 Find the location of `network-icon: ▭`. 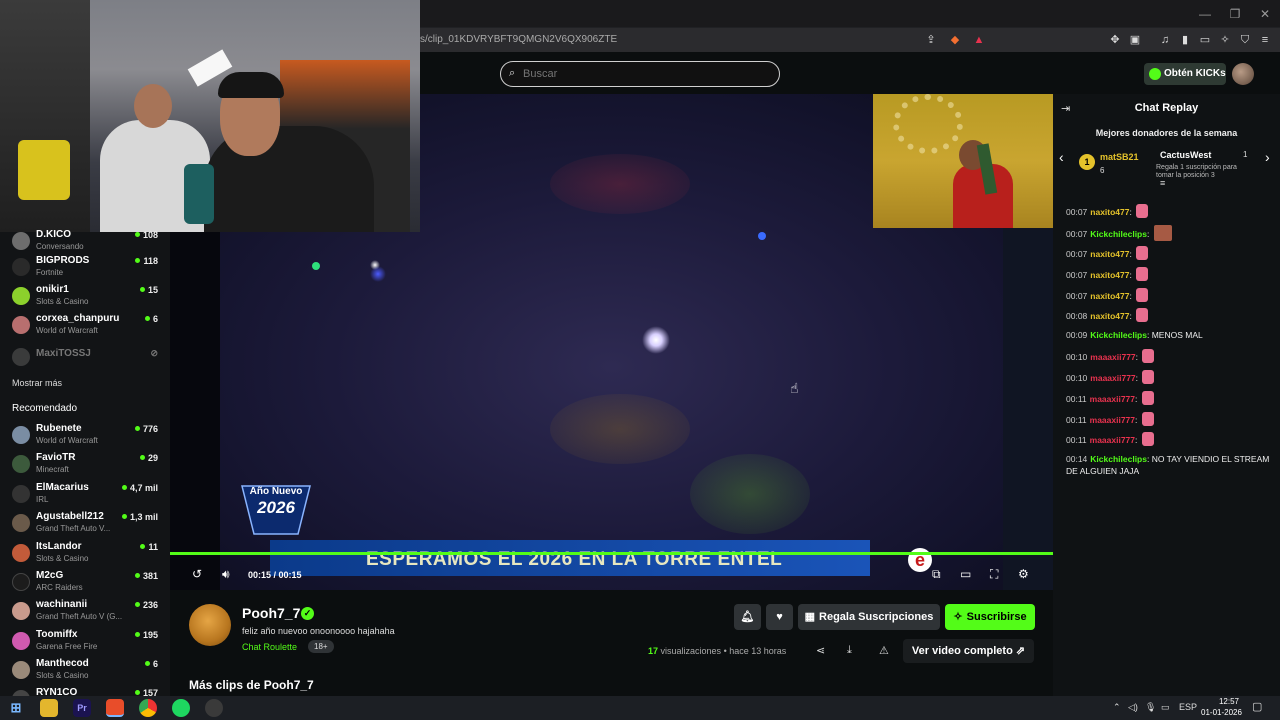

network-icon: ▭ is located at coordinates (1165, 707).